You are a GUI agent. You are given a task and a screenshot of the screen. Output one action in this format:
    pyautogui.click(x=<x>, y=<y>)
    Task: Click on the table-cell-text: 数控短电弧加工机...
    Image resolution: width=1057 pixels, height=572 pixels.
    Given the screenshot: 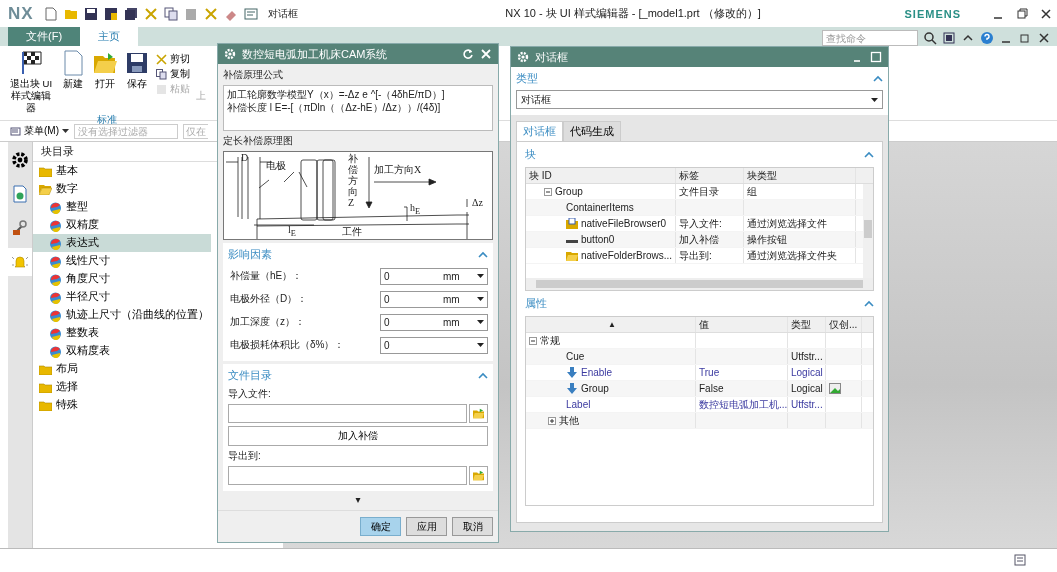 What is the action you would take?
    pyautogui.click(x=743, y=405)
    